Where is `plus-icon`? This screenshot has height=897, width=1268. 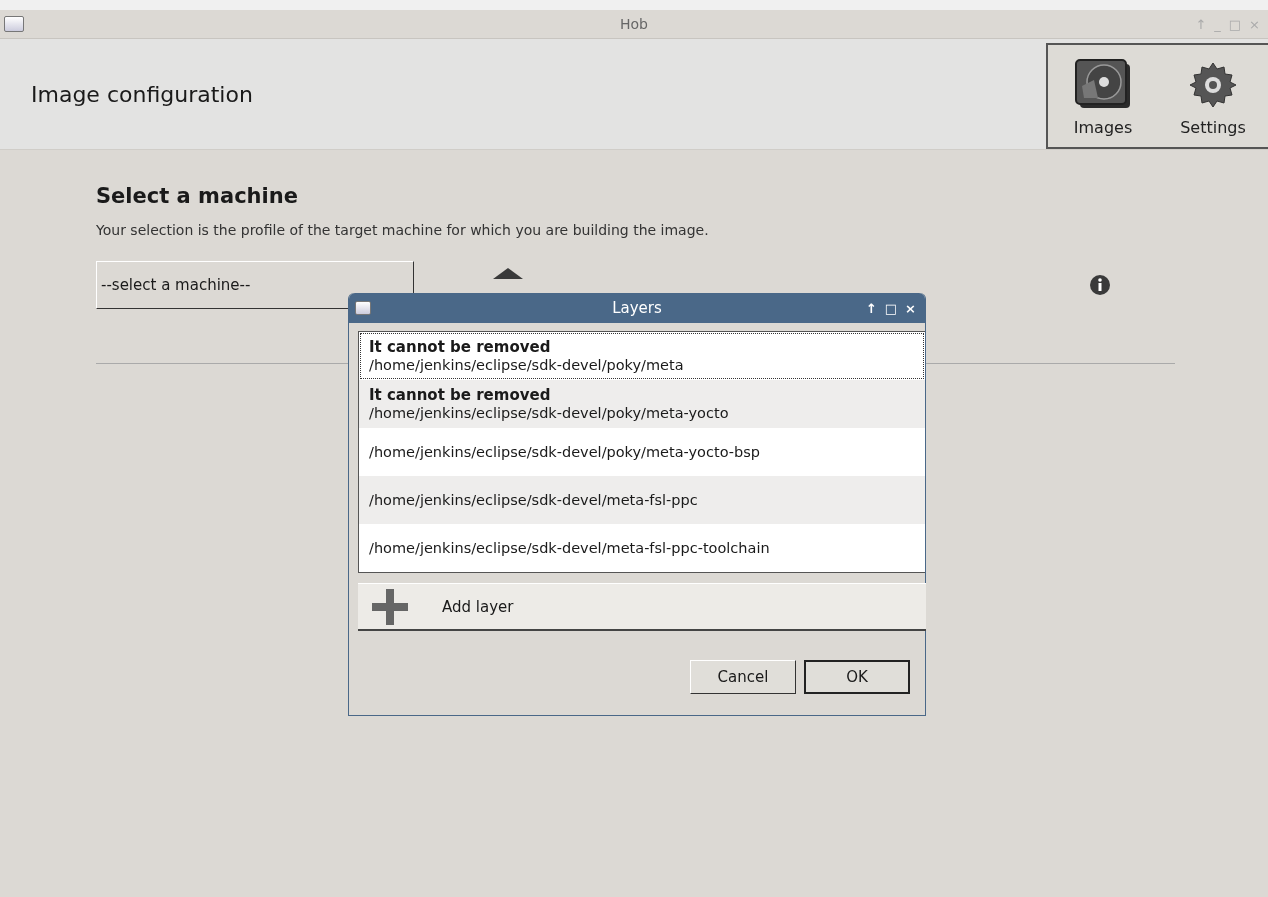
plus-icon is located at coordinates (390, 606).